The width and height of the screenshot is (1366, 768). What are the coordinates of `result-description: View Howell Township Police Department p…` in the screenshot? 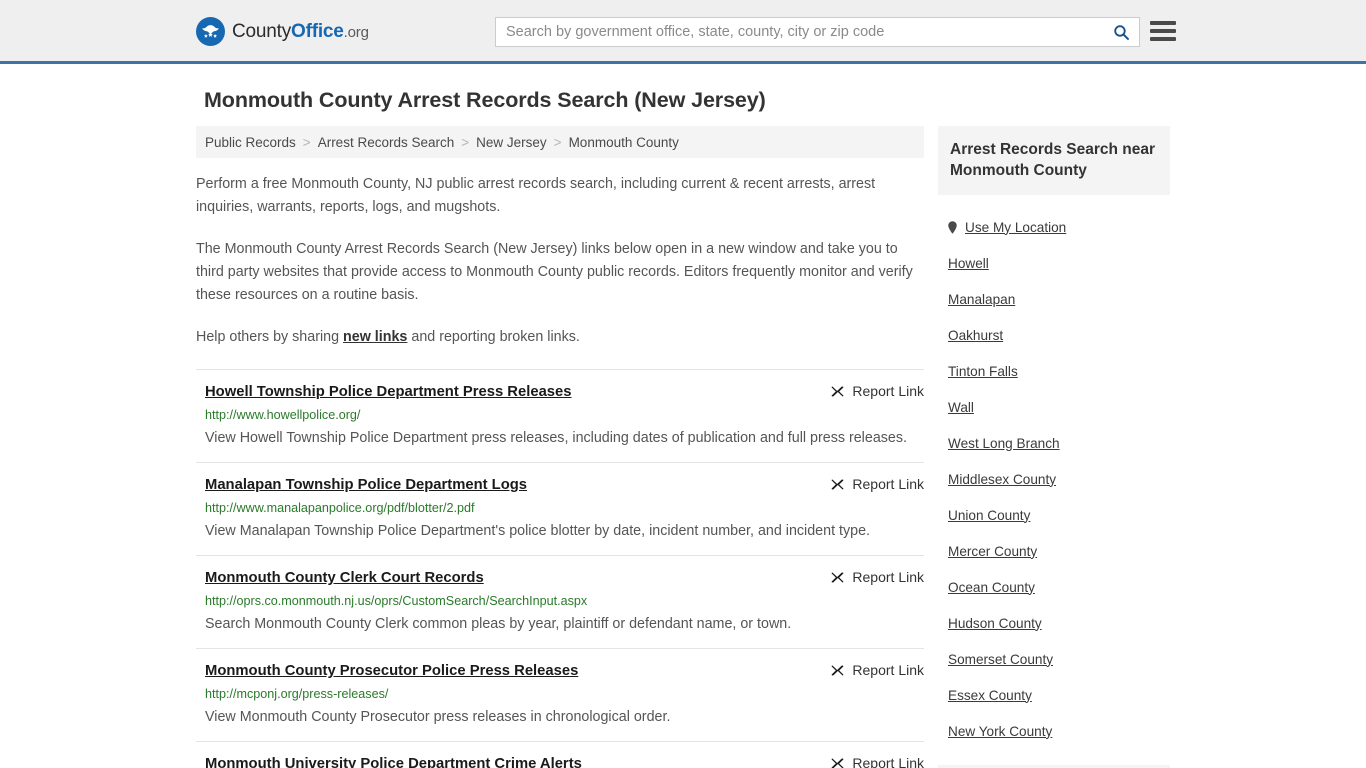 It's located at (556, 438).